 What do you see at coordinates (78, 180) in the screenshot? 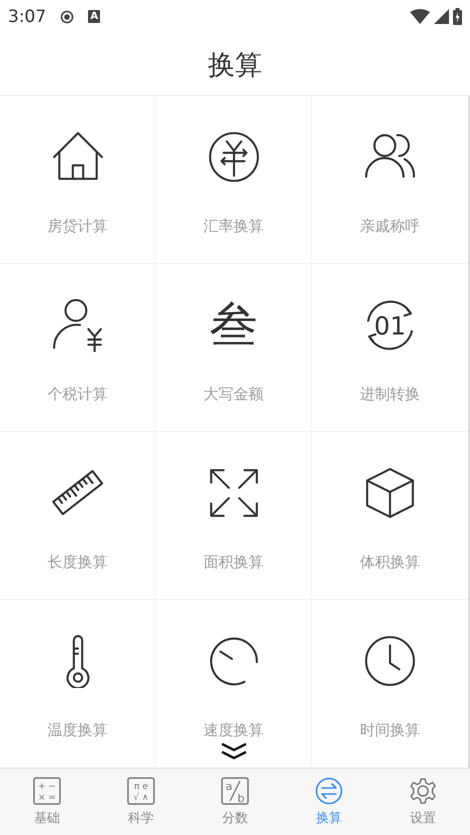
I see `tool-tile: 房贷计算` at bounding box center [78, 180].